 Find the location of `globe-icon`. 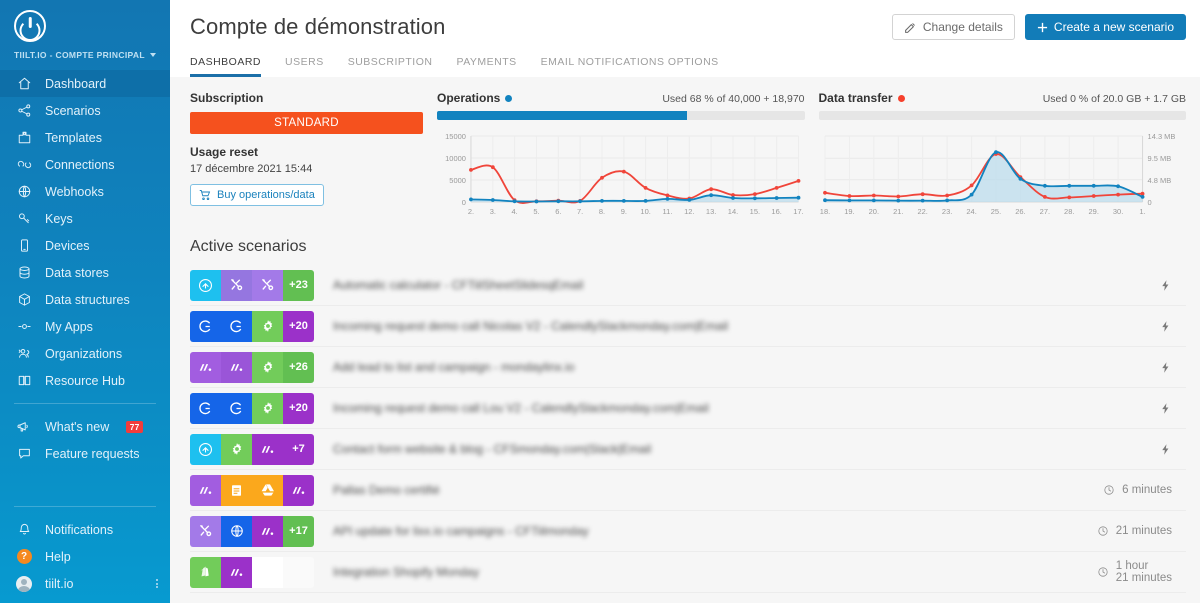

globe-icon is located at coordinates (236, 531).